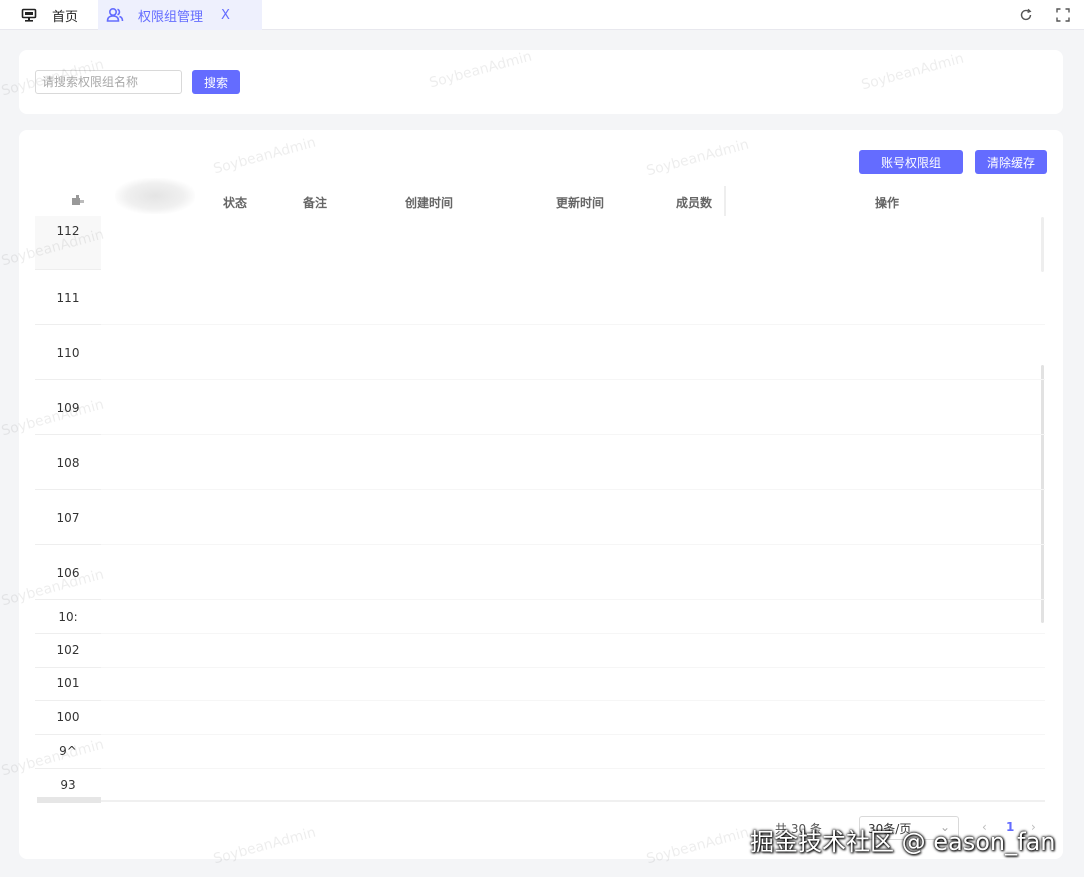  What do you see at coordinates (694, 203) in the screenshot?
I see `column-header-member-count: 成员数` at bounding box center [694, 203].